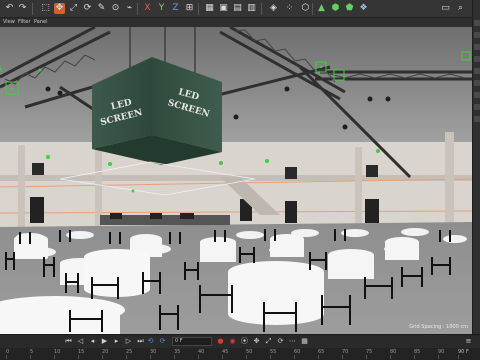  I want to click on go-to-end-icon: ⏭, so click(140, 341).